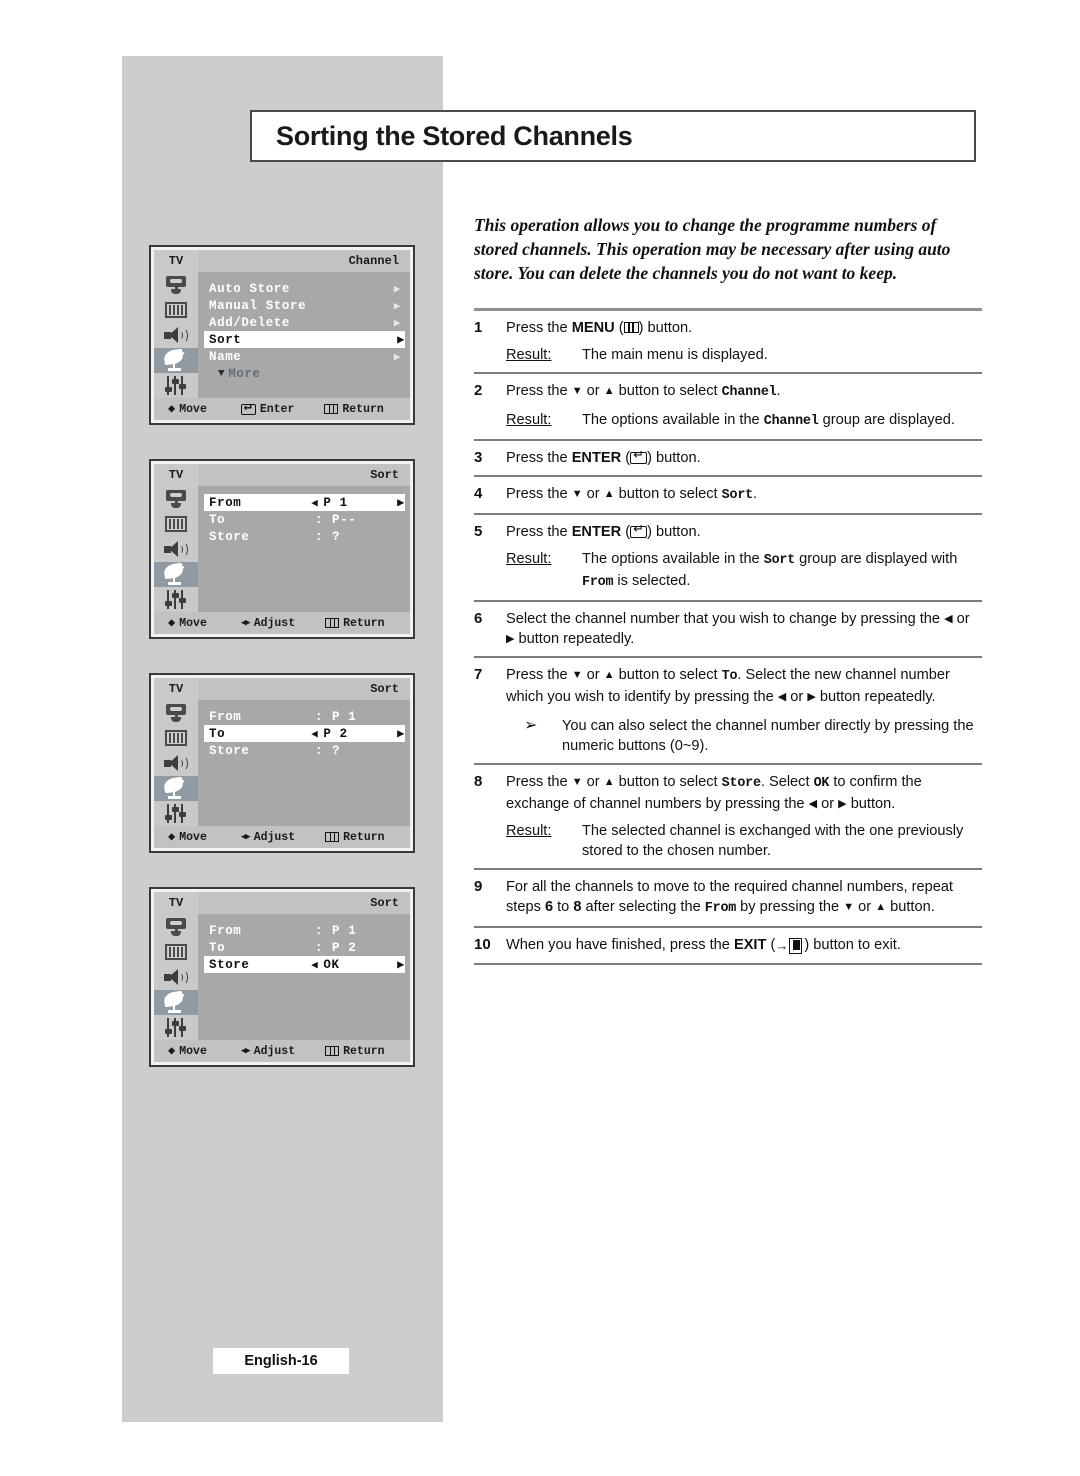 This screenshot has width=1080, height=1476. Describe the element at coordinates (613, 136) in the screenshot. I see `page-title-box: Sorting the Stored Channels` at that location.